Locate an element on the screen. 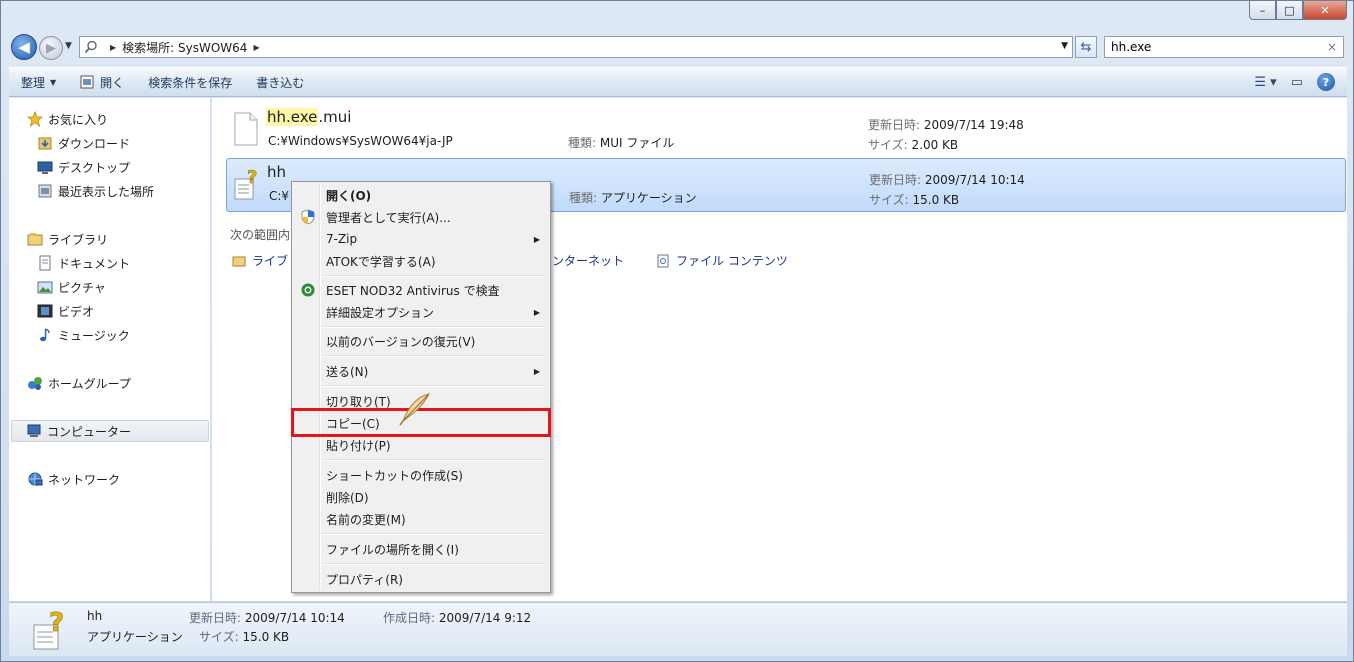  open-button: 開く is located at coordinates (102, 82).